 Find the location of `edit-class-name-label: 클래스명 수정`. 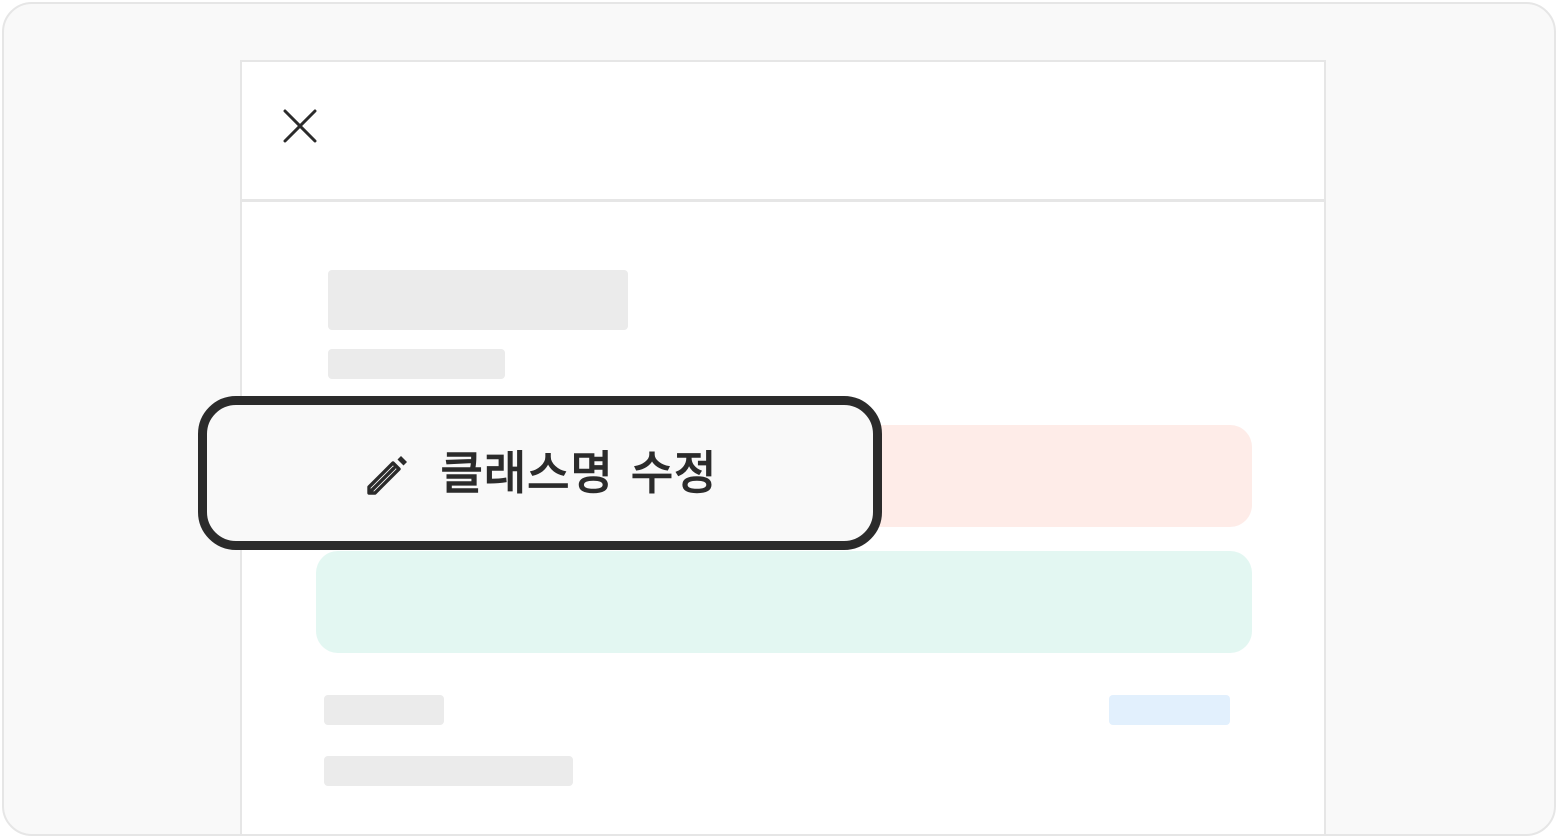

edit-class-name-label: 클래스명 수정 is located at coordinates (579, 473).